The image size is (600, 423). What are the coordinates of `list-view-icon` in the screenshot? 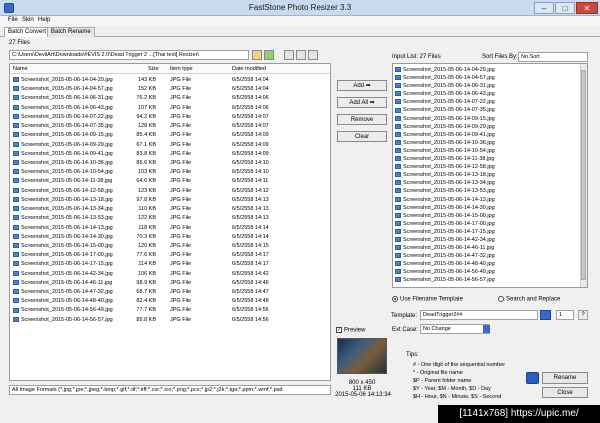 It's located at (301, 55).